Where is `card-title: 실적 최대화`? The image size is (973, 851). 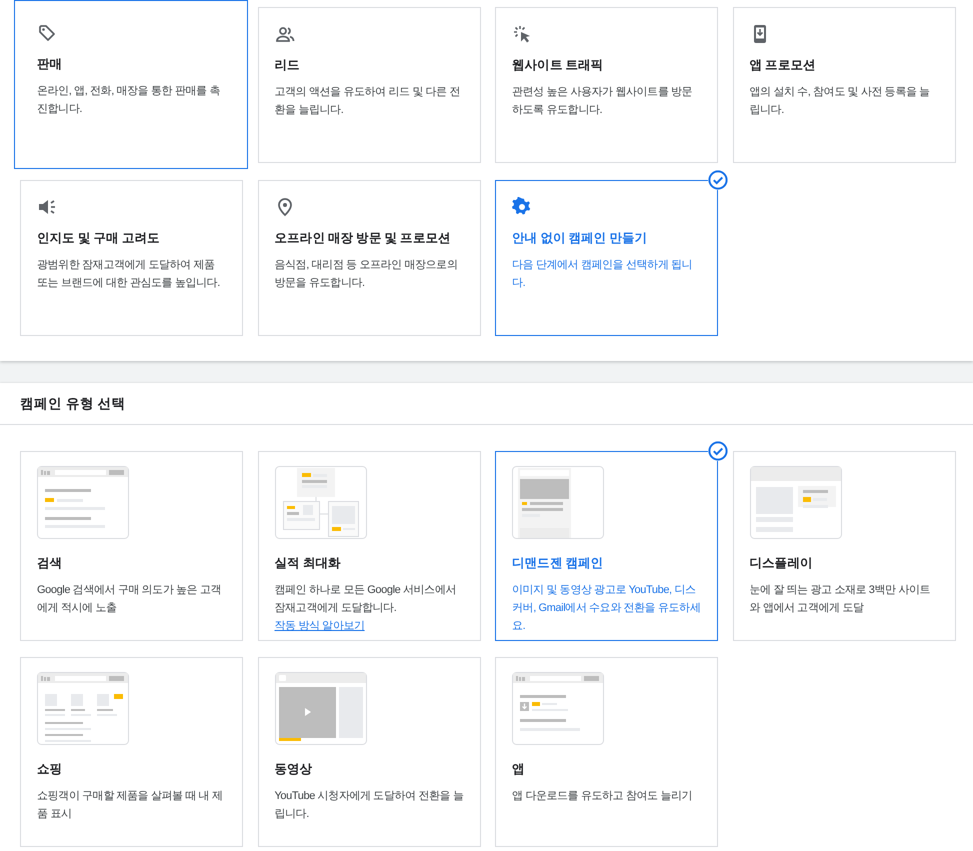 card-title: 실적 최대화 is located at coordinates (308, 563).